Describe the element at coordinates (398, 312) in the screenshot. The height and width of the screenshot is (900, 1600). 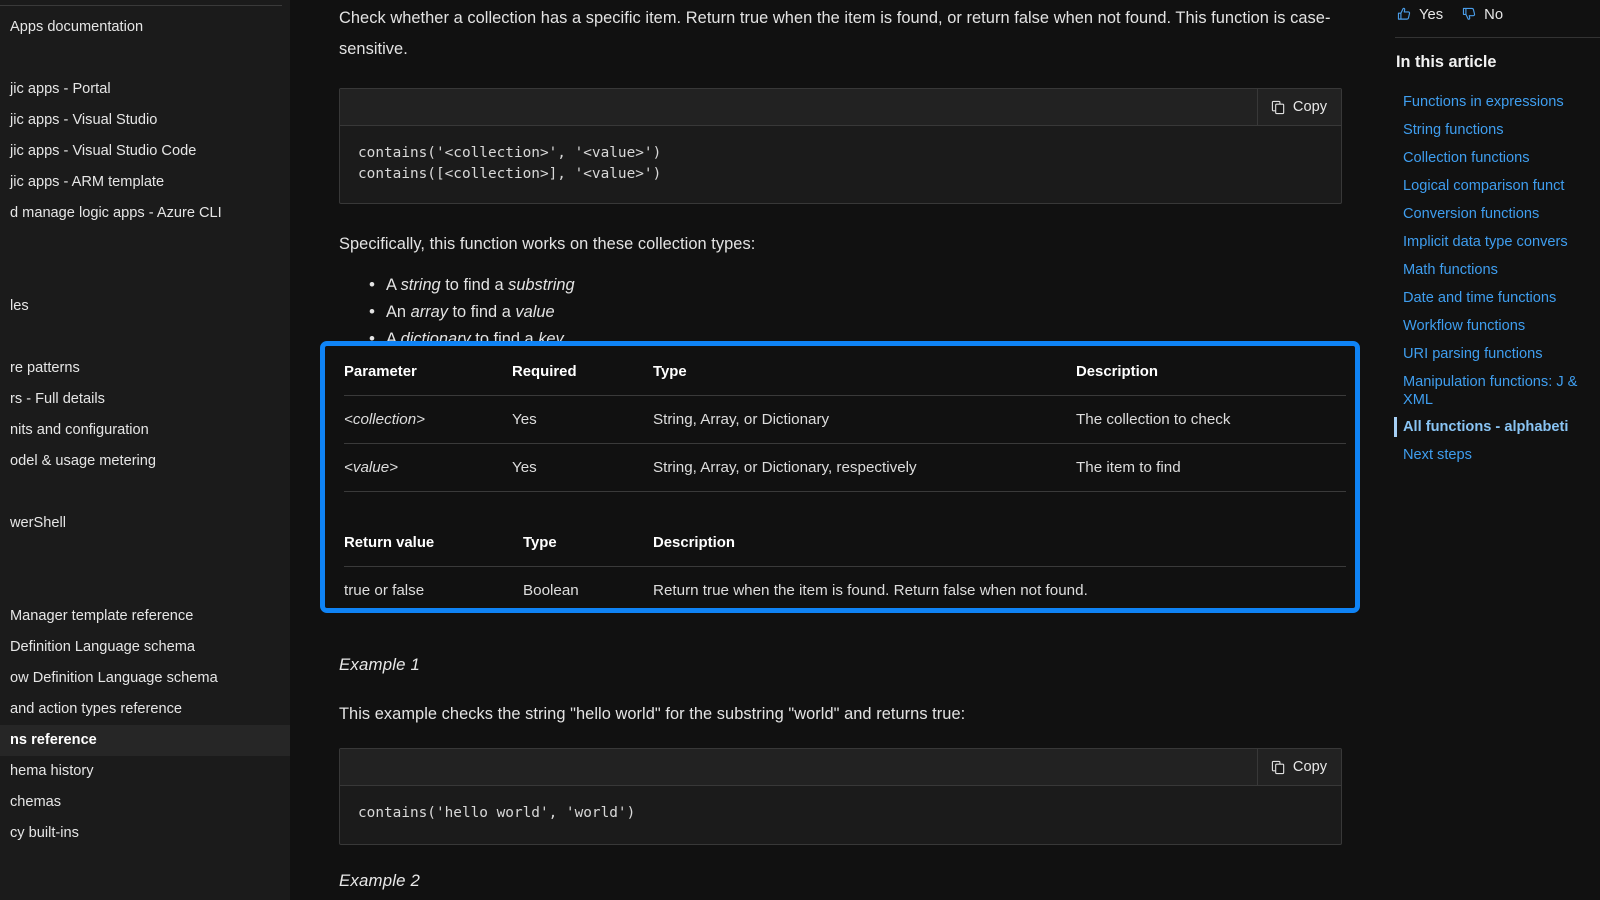
I see `type-text-prefix: An` at that location.